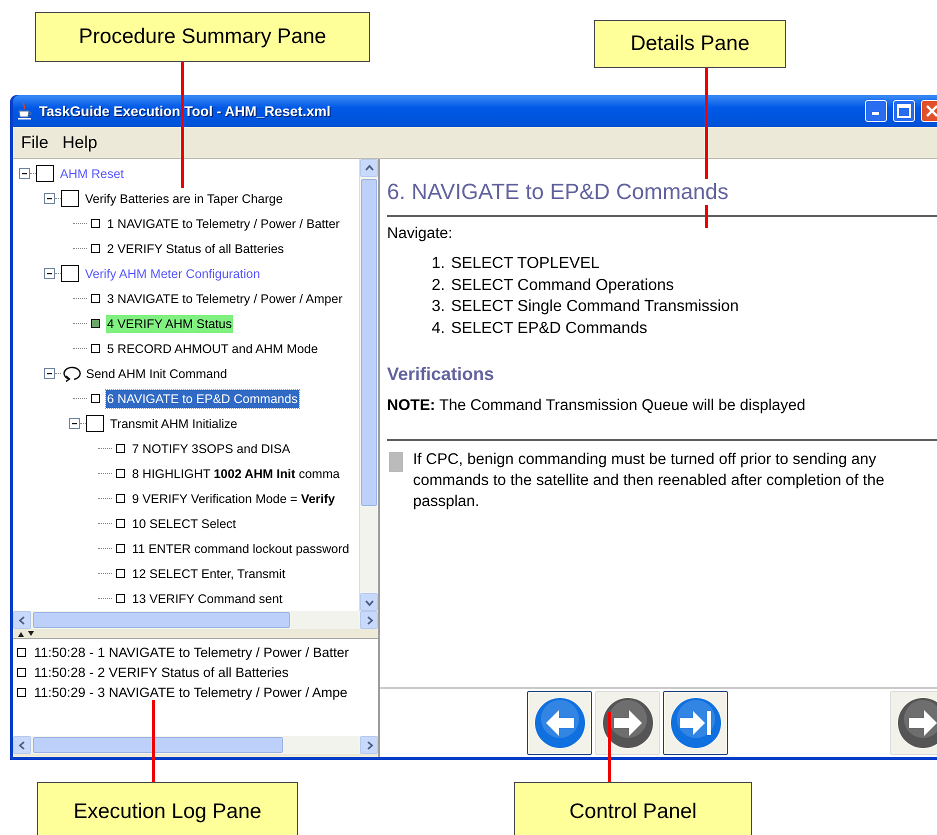  What do you see at coordinates (225, 299) in the screenshot?
I see `tree-item: 3 NAVIGATE to Telemetry / Power / Amper` at bounding box center [225, 299].